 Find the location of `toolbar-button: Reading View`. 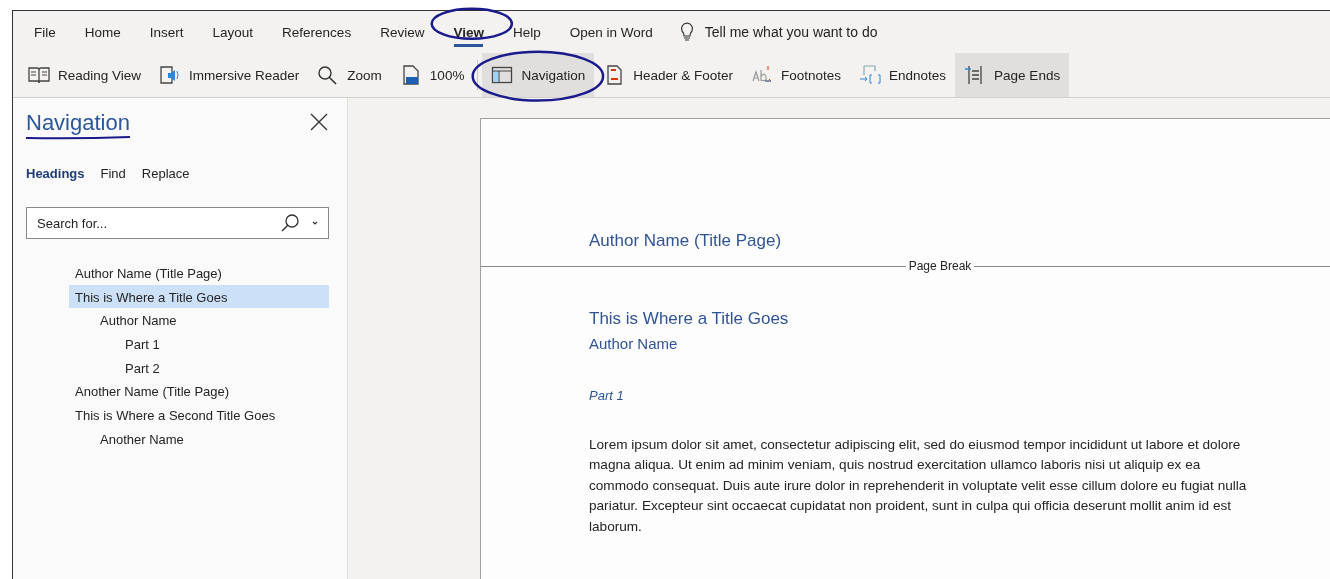

toolbar-button: Reading View is located at coordinates (85, 75).